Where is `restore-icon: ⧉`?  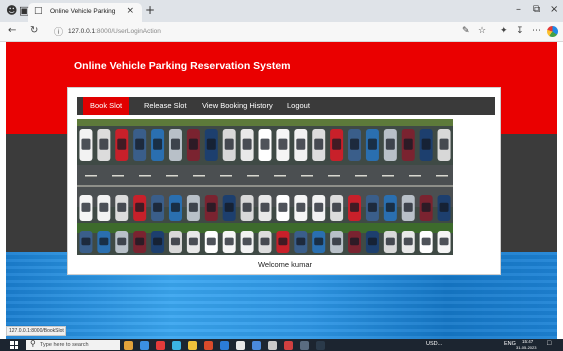 restore-icon: ⧉ is located at coordinates (536, 9).